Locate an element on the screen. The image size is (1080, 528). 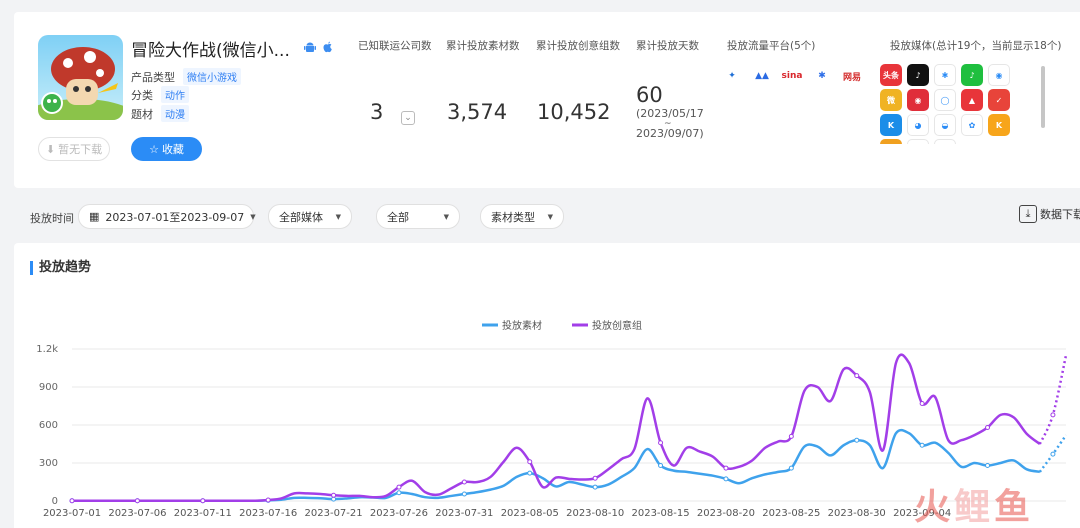
material-type-select: 素材类型 ▼ is located at coordinates (522, 216).